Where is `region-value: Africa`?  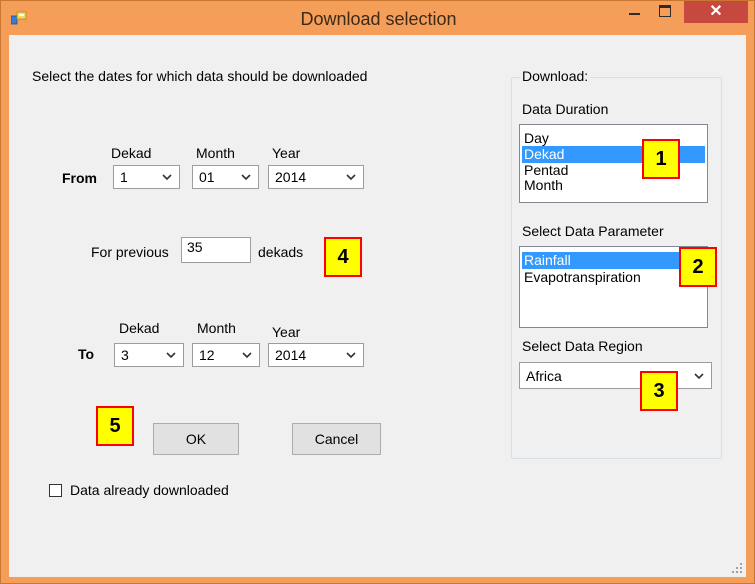
region-value: Africa is located at coordinates (544, 376).